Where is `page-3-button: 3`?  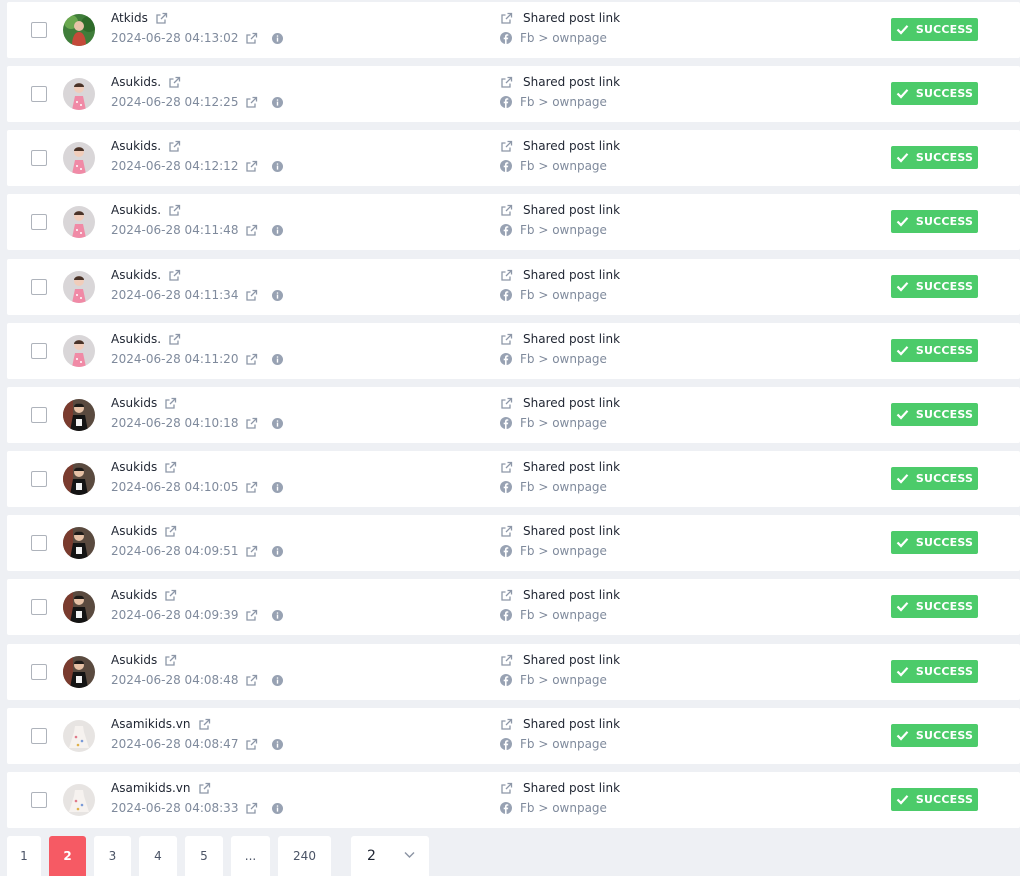 page-3-button: 3 is located at coordinates (112, 856).